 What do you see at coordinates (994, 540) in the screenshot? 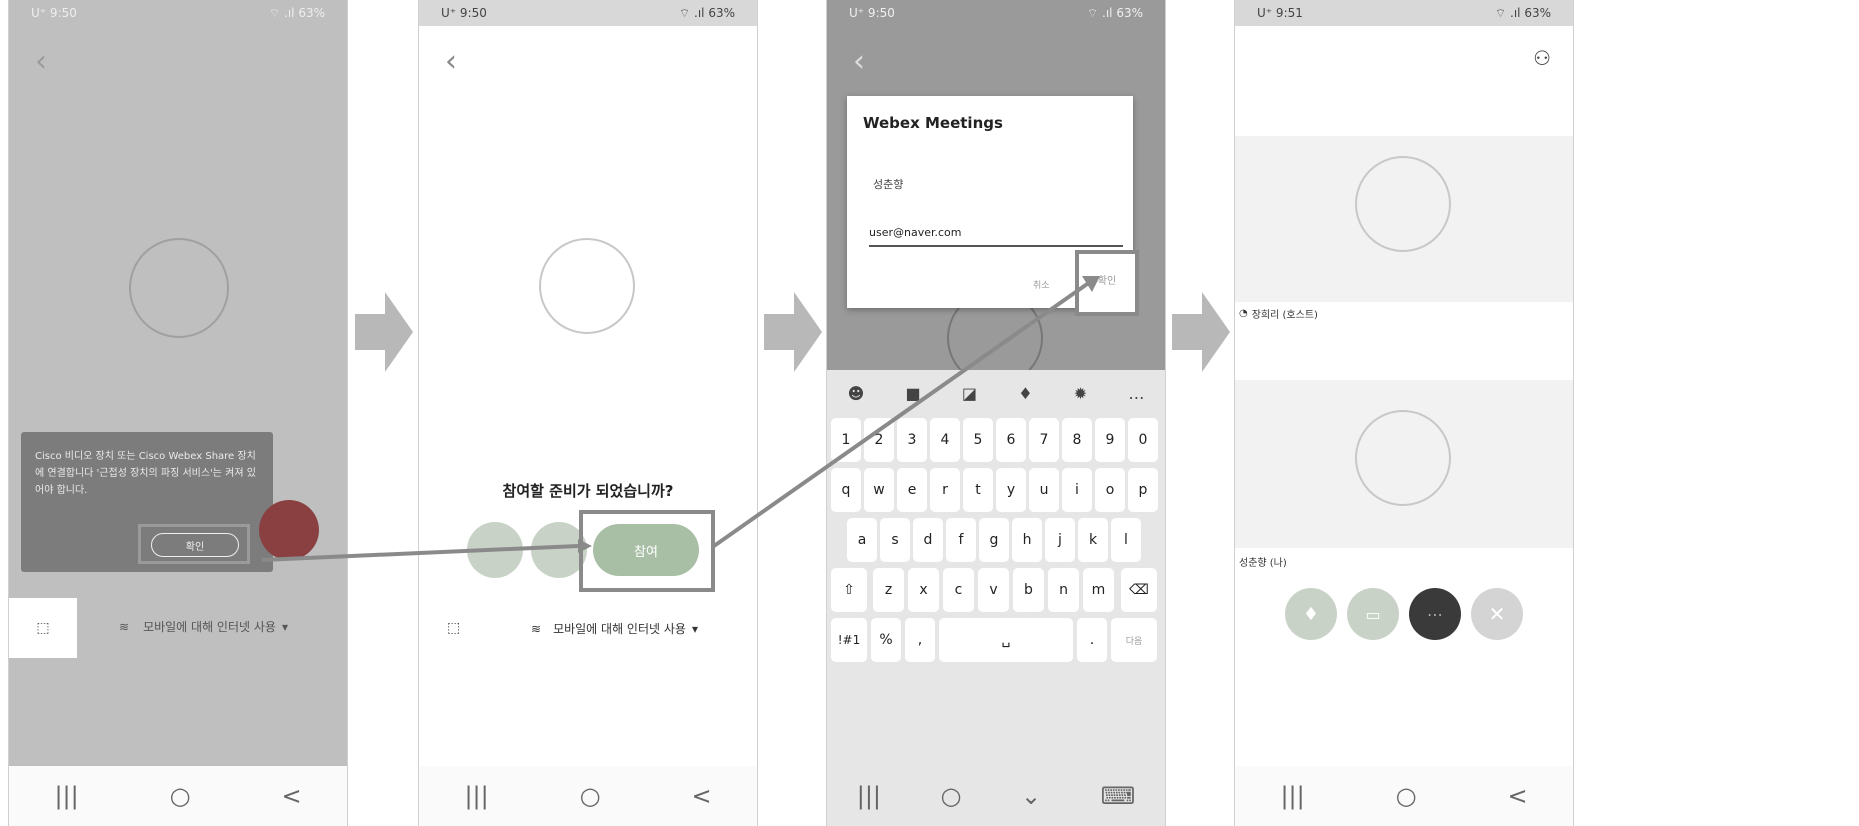
I see `key-g: g` at bounding box center [994, 540].